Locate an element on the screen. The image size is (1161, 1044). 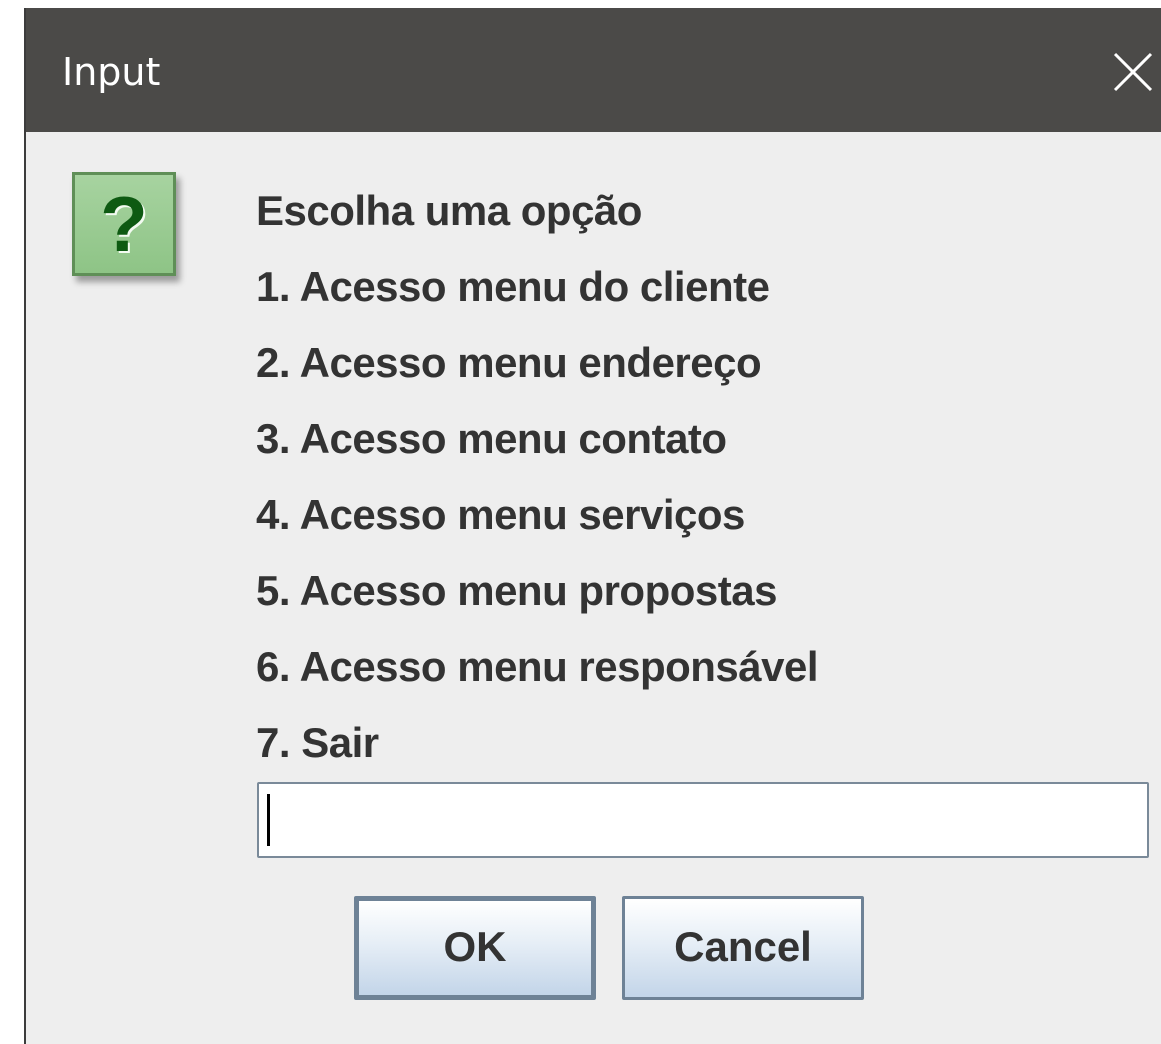
ok-button: OK is located at coordinates (475, 948).